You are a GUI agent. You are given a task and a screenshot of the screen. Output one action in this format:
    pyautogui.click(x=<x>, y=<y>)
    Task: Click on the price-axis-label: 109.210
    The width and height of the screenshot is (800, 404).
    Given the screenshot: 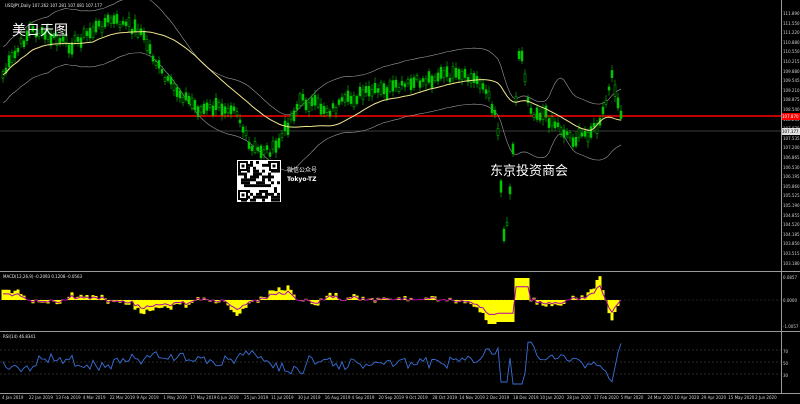 What is the action you would take?
    pyautogui.click(x=791, y=90)
    